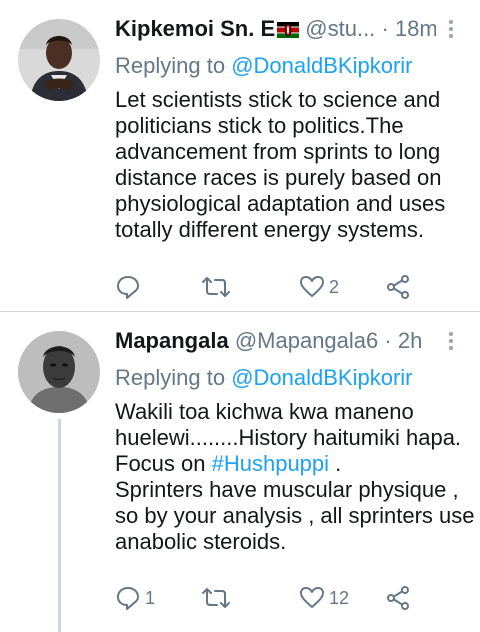  Describe the element at coordinates (295, 515) in the screenshot. I see `tweet-text-line: so by your analysis , all sprinters use` at that location.